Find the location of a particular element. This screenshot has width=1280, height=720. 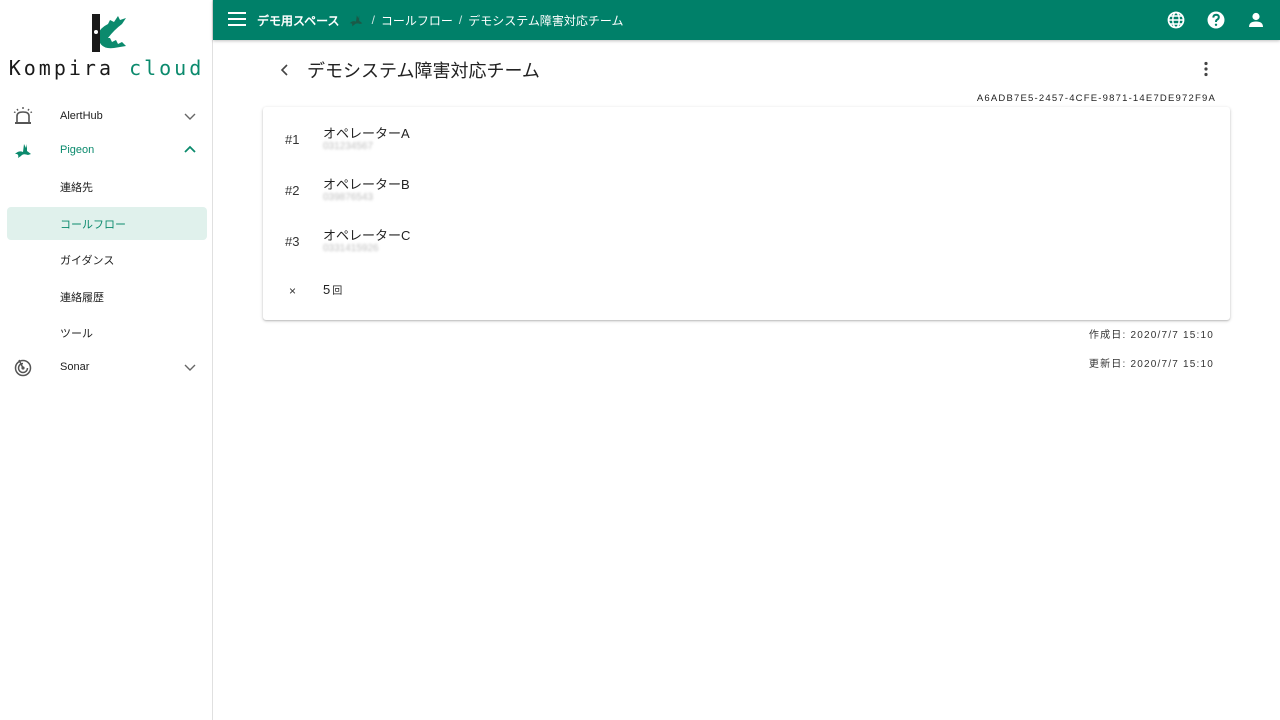

step-row: #3 オペレーターC 0331415926 is located at coordinates (746, 234).